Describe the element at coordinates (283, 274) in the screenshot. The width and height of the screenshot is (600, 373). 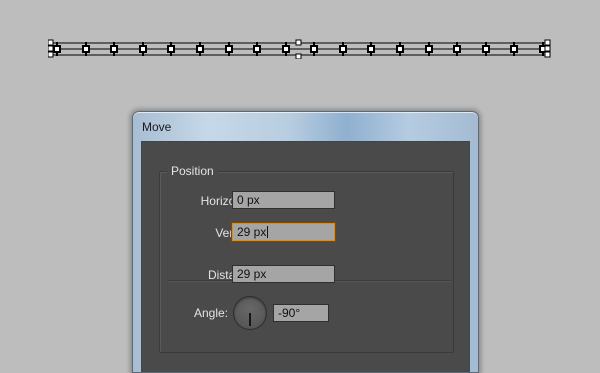
I see `distance-input: 29 px` at that location.